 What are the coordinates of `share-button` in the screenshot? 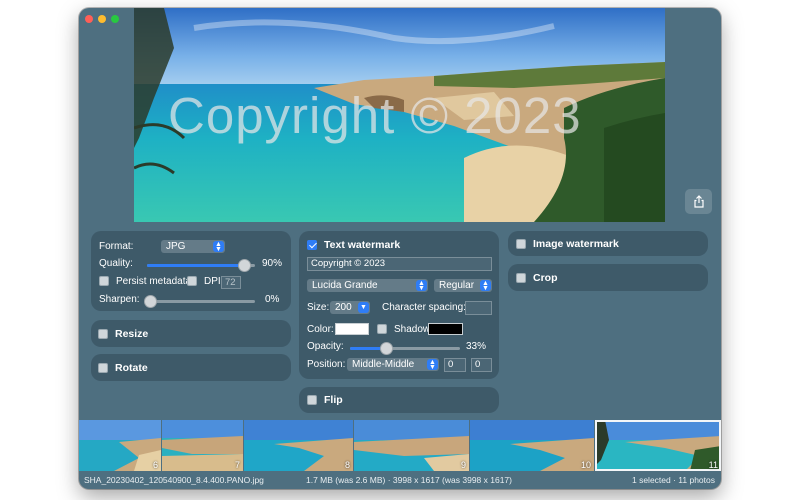 It's located at (698, 201).